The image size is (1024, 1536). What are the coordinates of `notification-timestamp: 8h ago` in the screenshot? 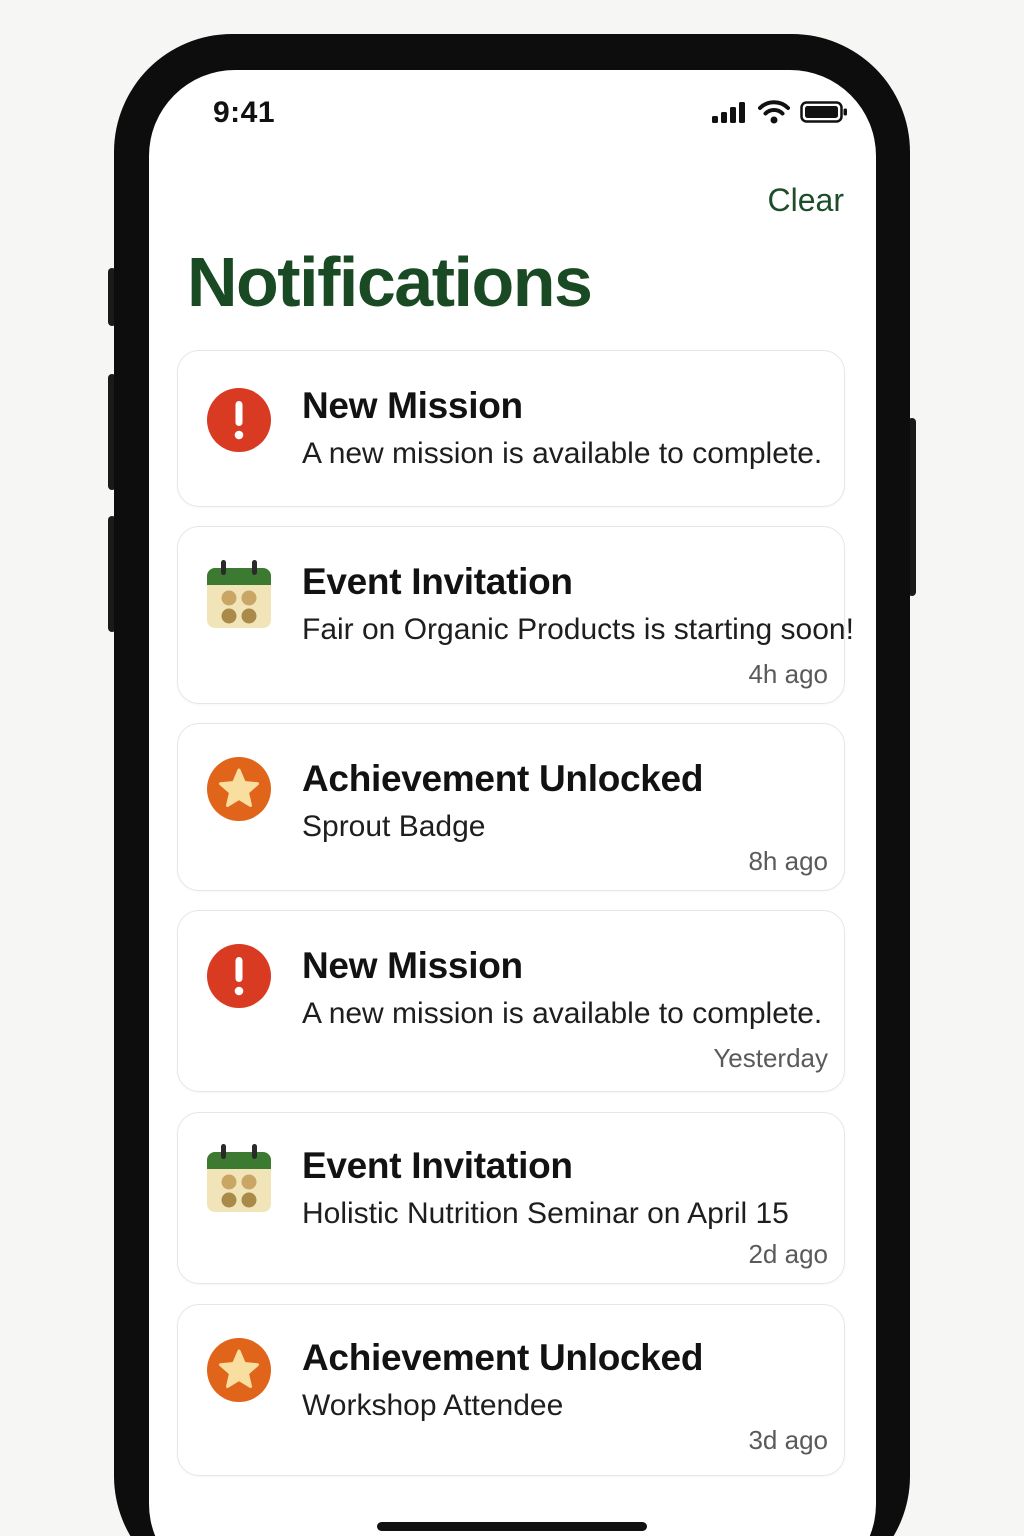 It's located at (788, 861).